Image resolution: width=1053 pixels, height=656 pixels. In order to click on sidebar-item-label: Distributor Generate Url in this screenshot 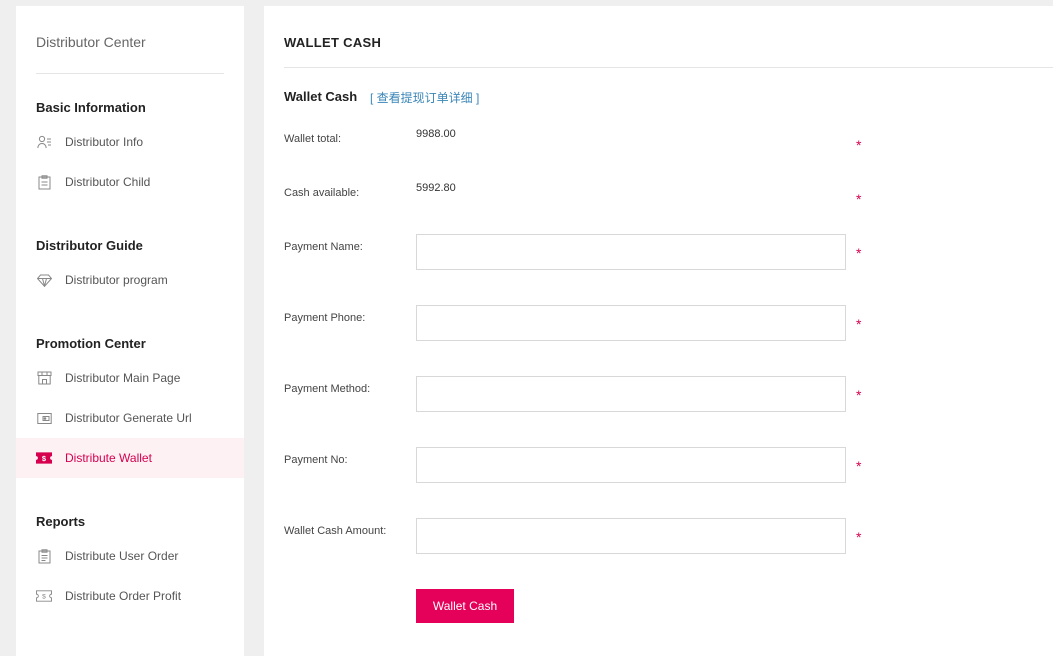, I will do `click(128, 418)`.